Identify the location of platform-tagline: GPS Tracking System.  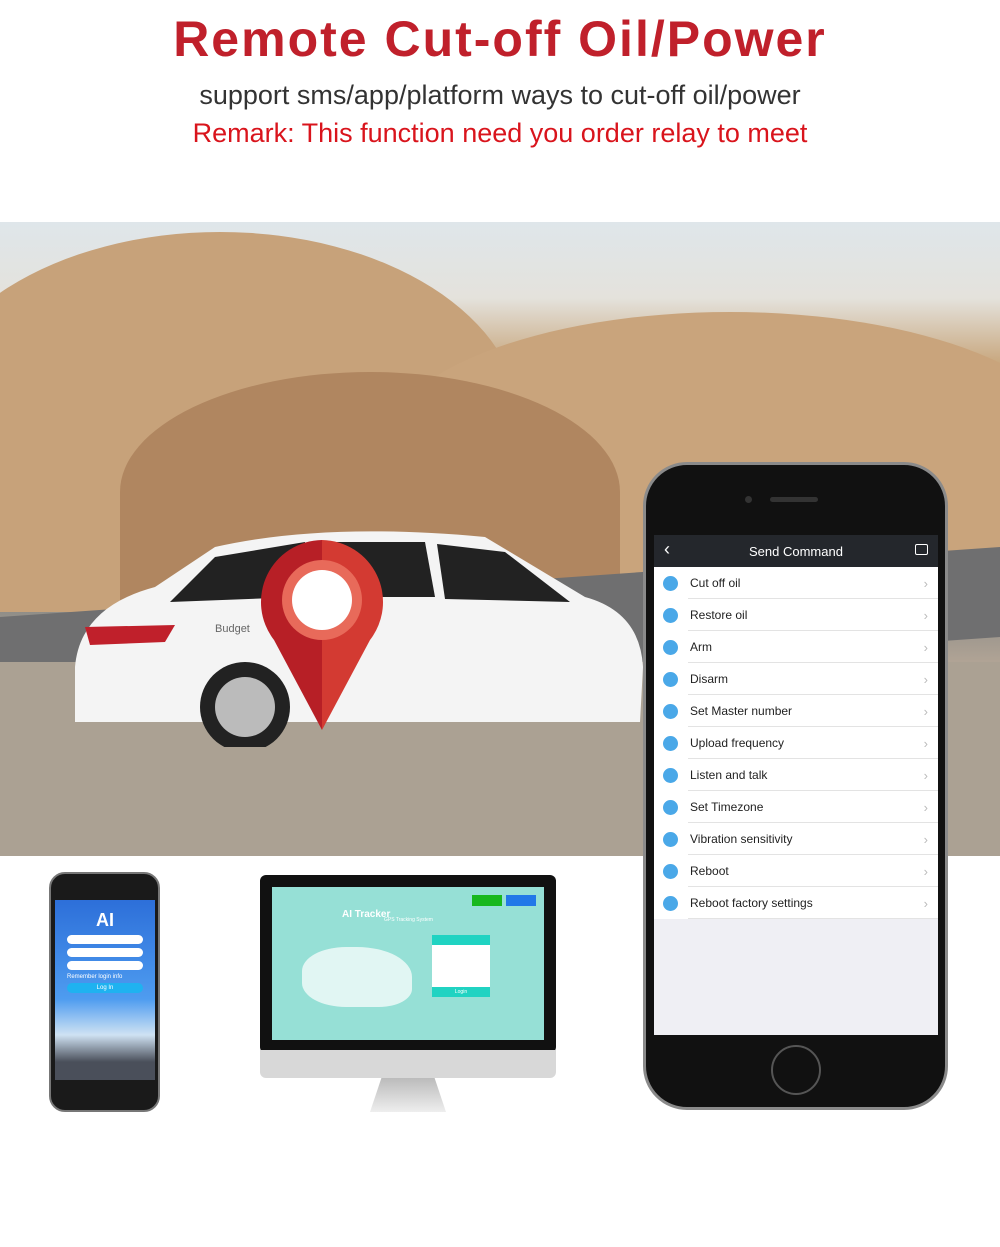
(408, 920).